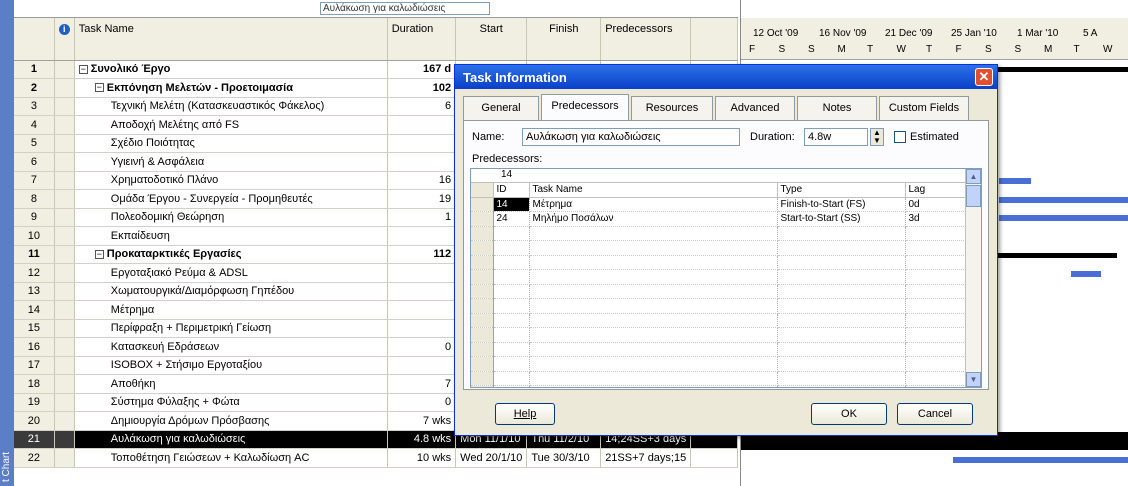 Image resolution: width=1128 pixels, height=486 pixels. Describe the element at coordinates (7, 243) in the screenshot. I see `view-bar: t Chart` at that location.